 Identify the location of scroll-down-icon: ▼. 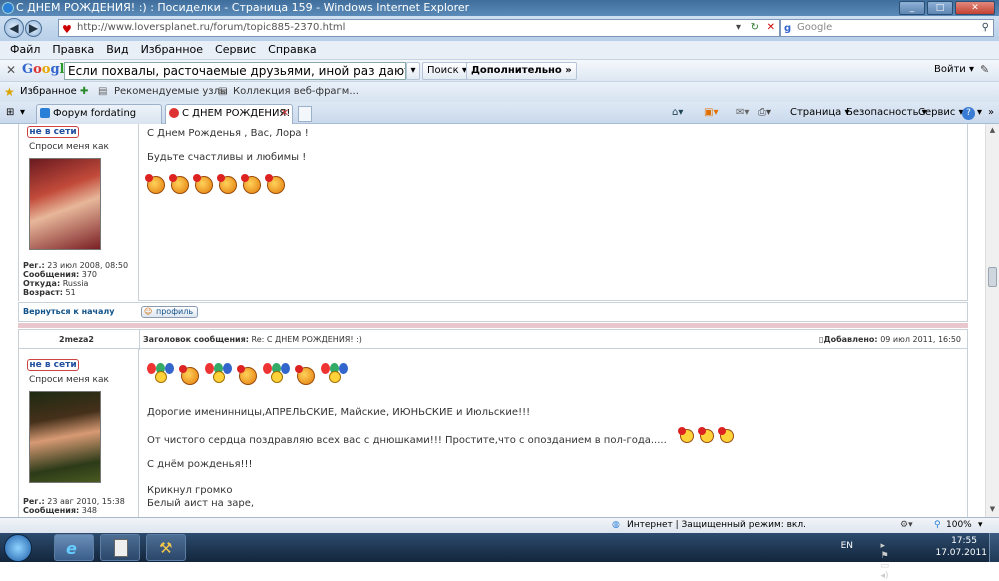
(992, 510).